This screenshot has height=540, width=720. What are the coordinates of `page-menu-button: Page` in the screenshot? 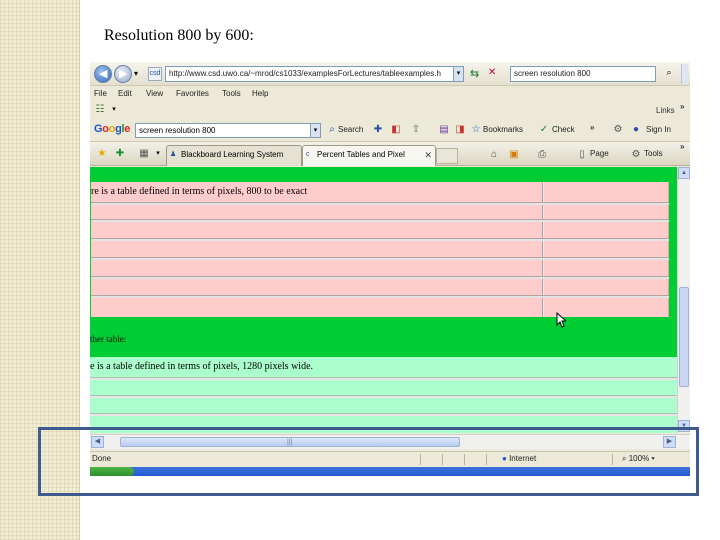 It's located at (599, 153).